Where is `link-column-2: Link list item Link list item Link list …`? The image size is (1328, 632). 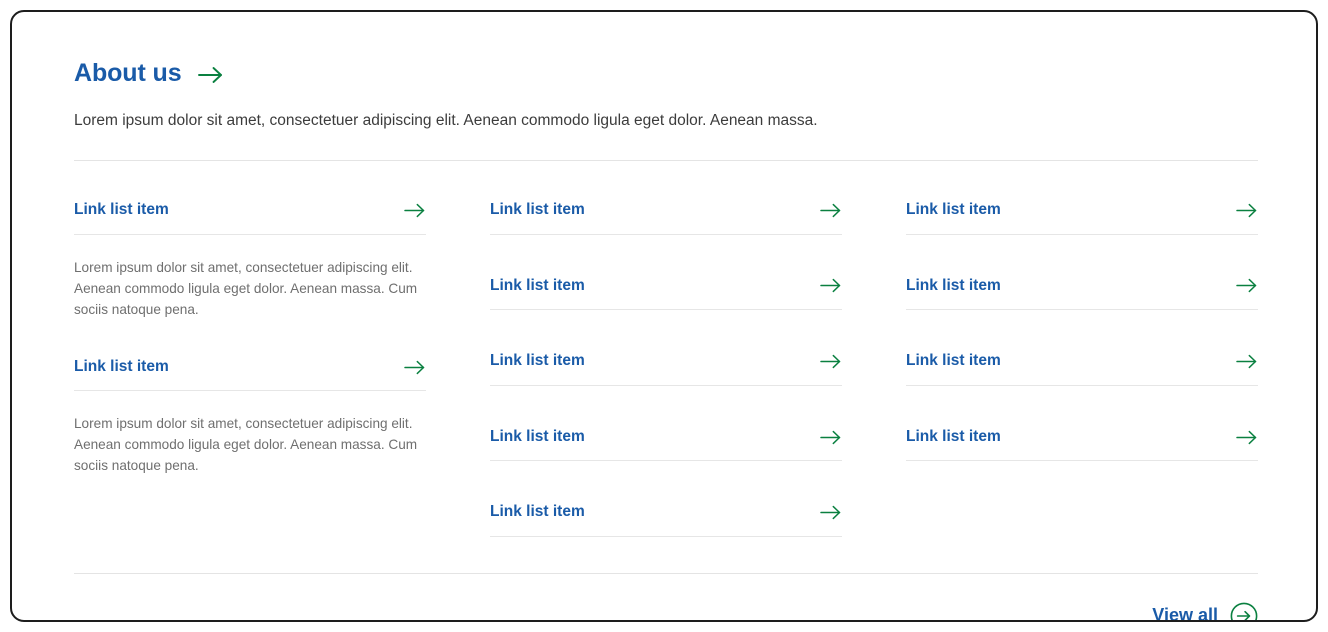 link-column-2: Link list item Link list item Link list … is located at coordinates (666, 369).